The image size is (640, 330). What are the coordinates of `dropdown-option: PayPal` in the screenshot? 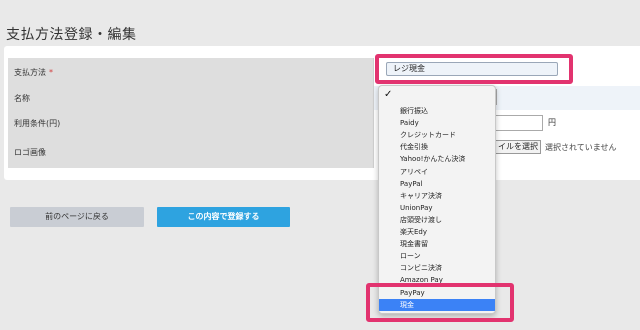 It's located at (437, 184).